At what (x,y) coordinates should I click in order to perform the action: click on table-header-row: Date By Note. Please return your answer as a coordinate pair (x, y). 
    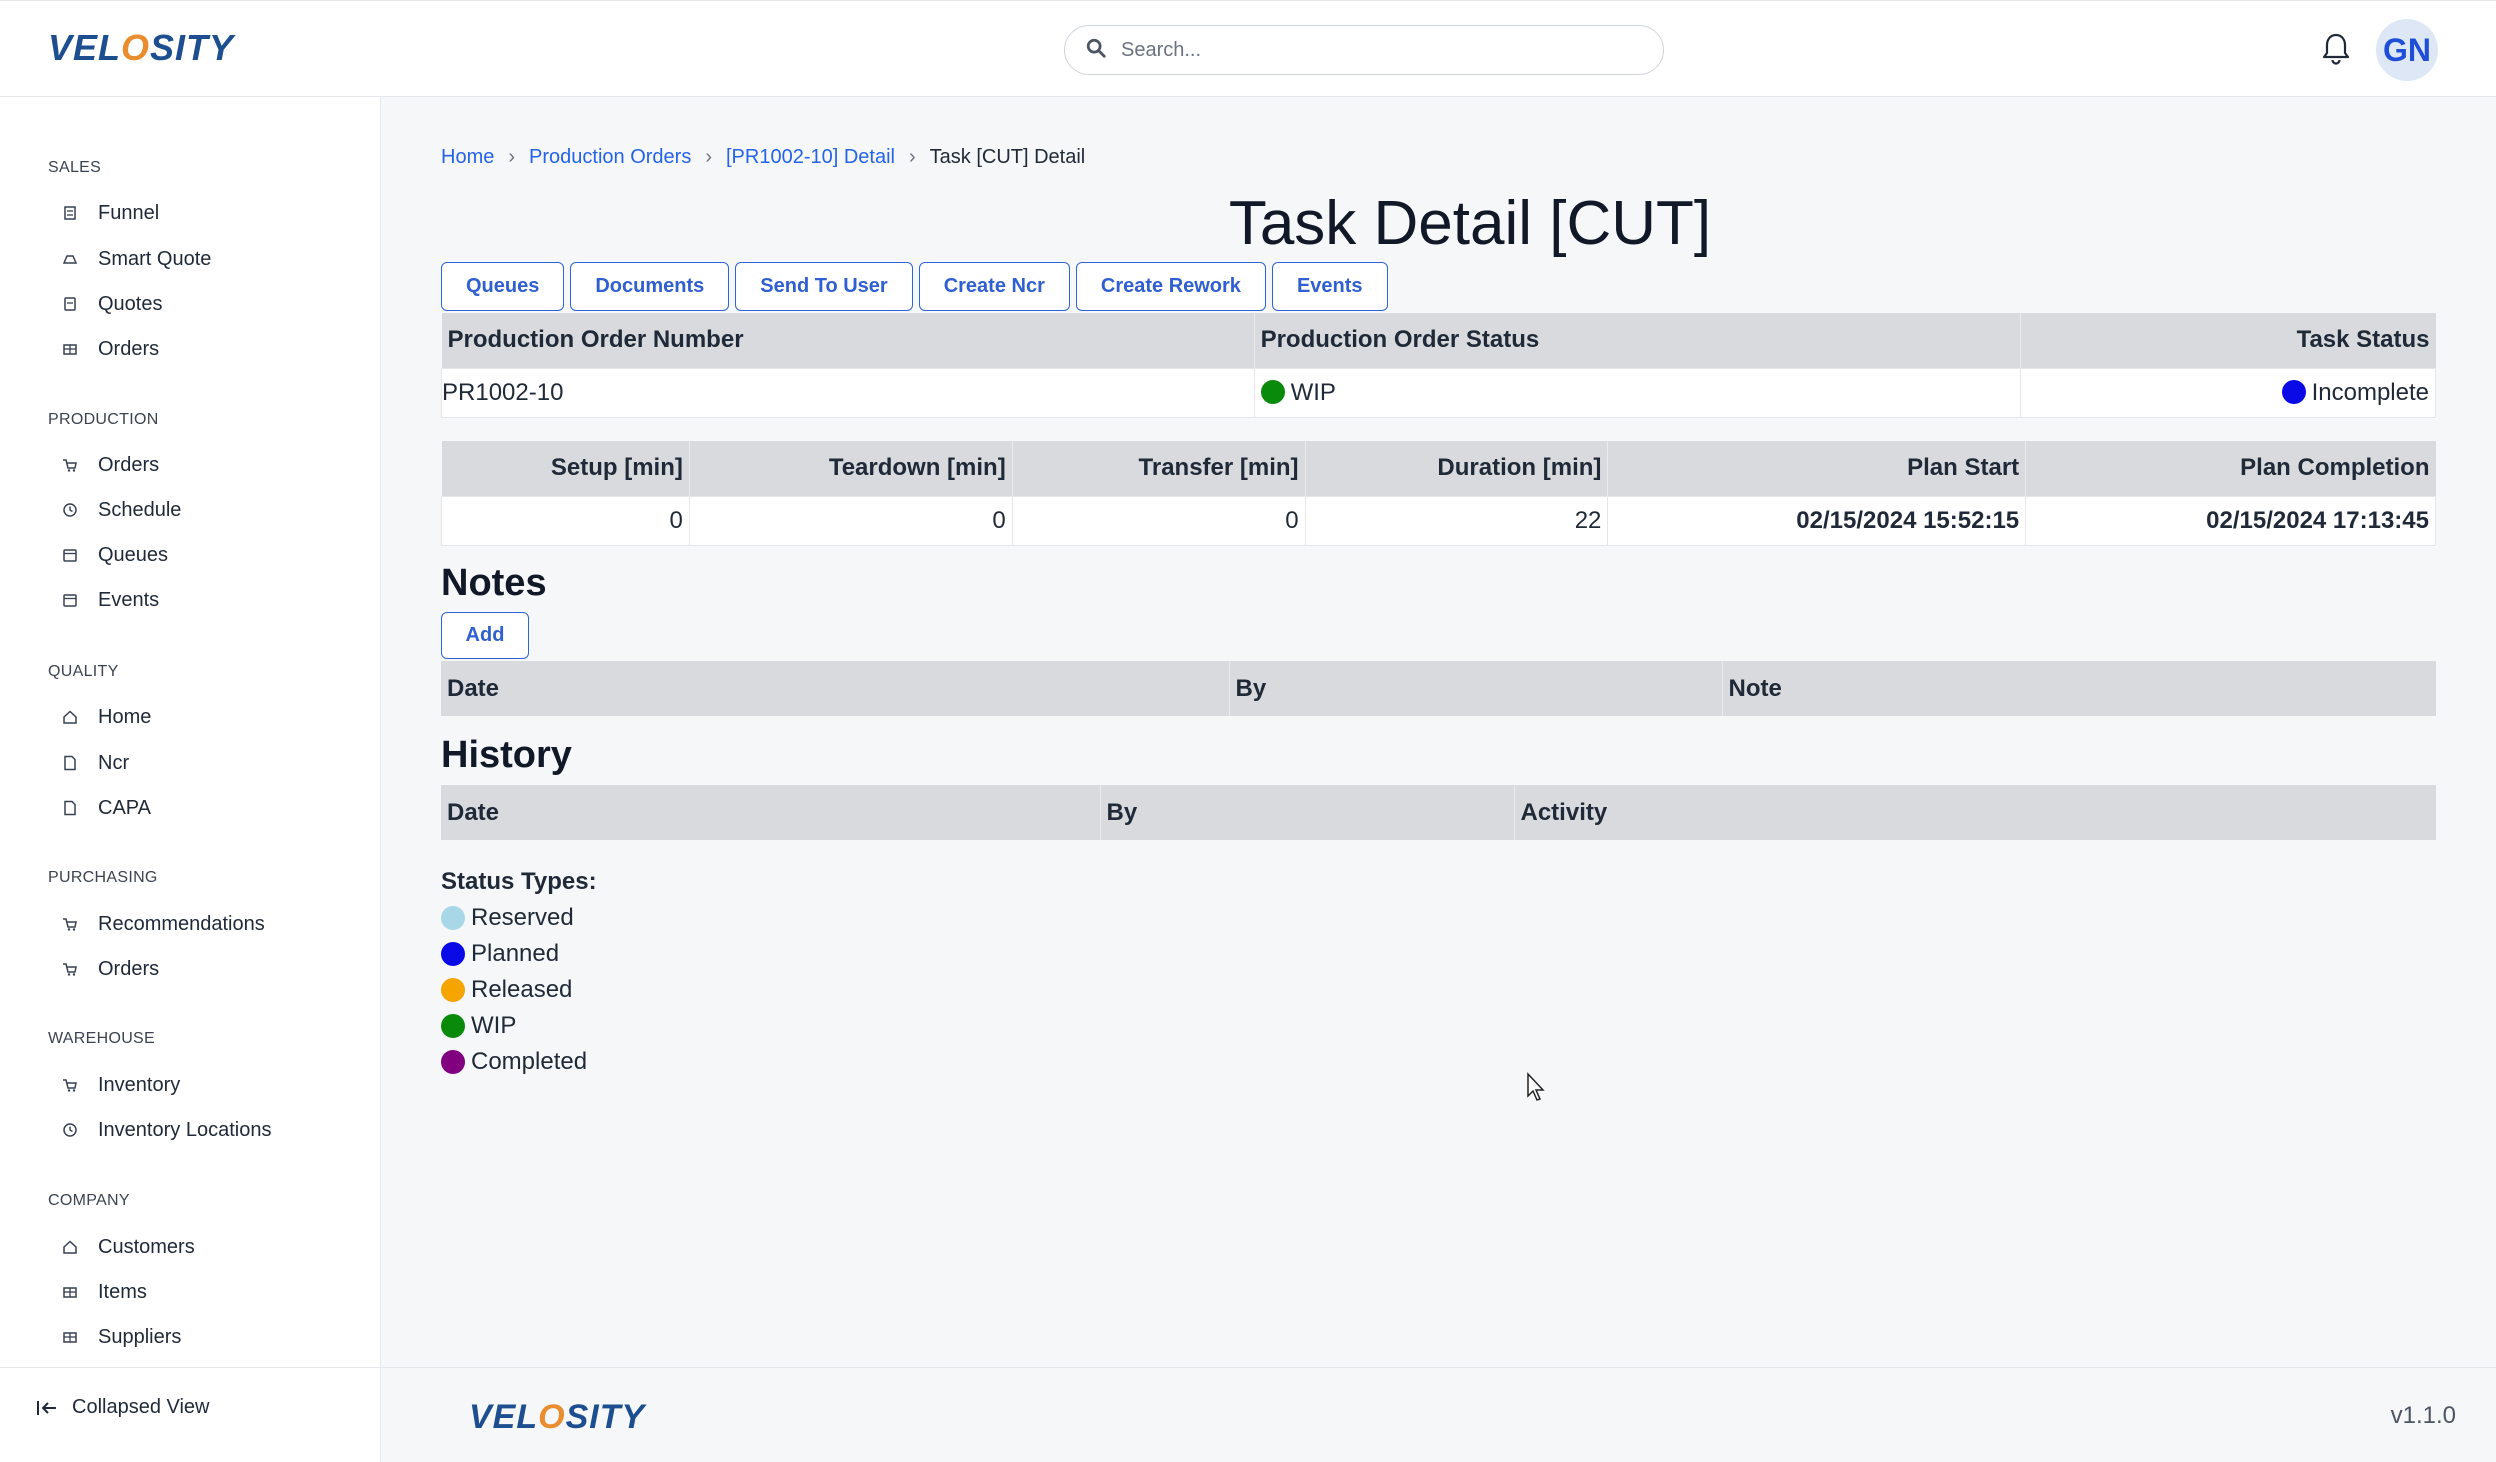
    Looking at the image, I should click on (1438, 688).